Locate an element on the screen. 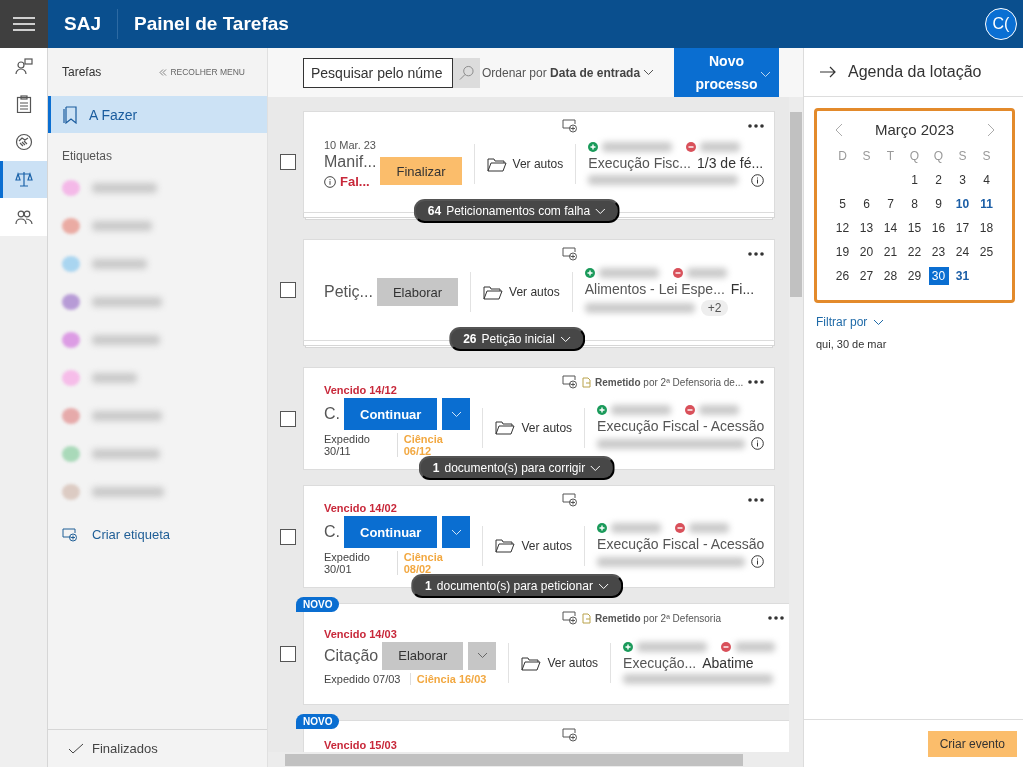 The height and width of the screenshot is (767, 1023). calendar-day: 15 is located at coordinates (914, 228).